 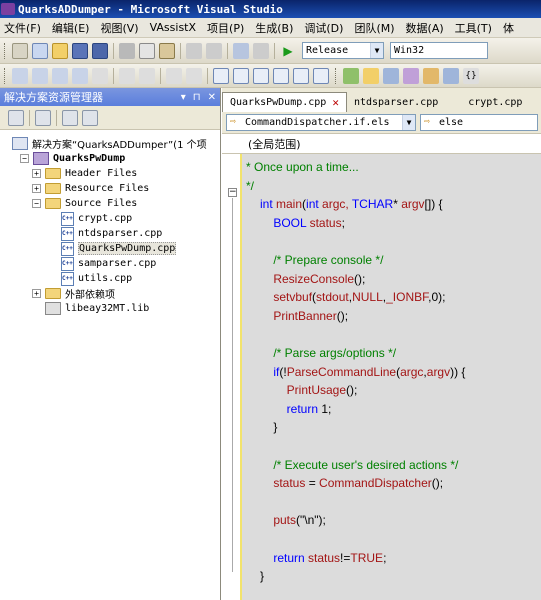 What do you see at coordinates (367, 557) in the screenshot?
I see `code-token: TRUE` at bounding box center [367, 557].